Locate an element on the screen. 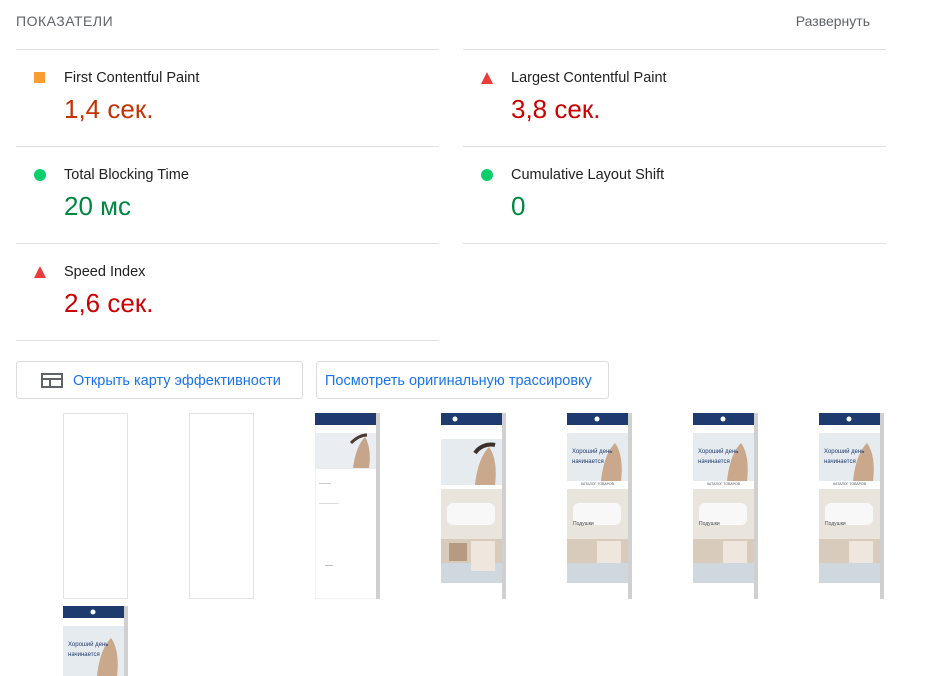 This screenshot has height=676, width=940. average-square-icon is located at coordinates (40, 78).